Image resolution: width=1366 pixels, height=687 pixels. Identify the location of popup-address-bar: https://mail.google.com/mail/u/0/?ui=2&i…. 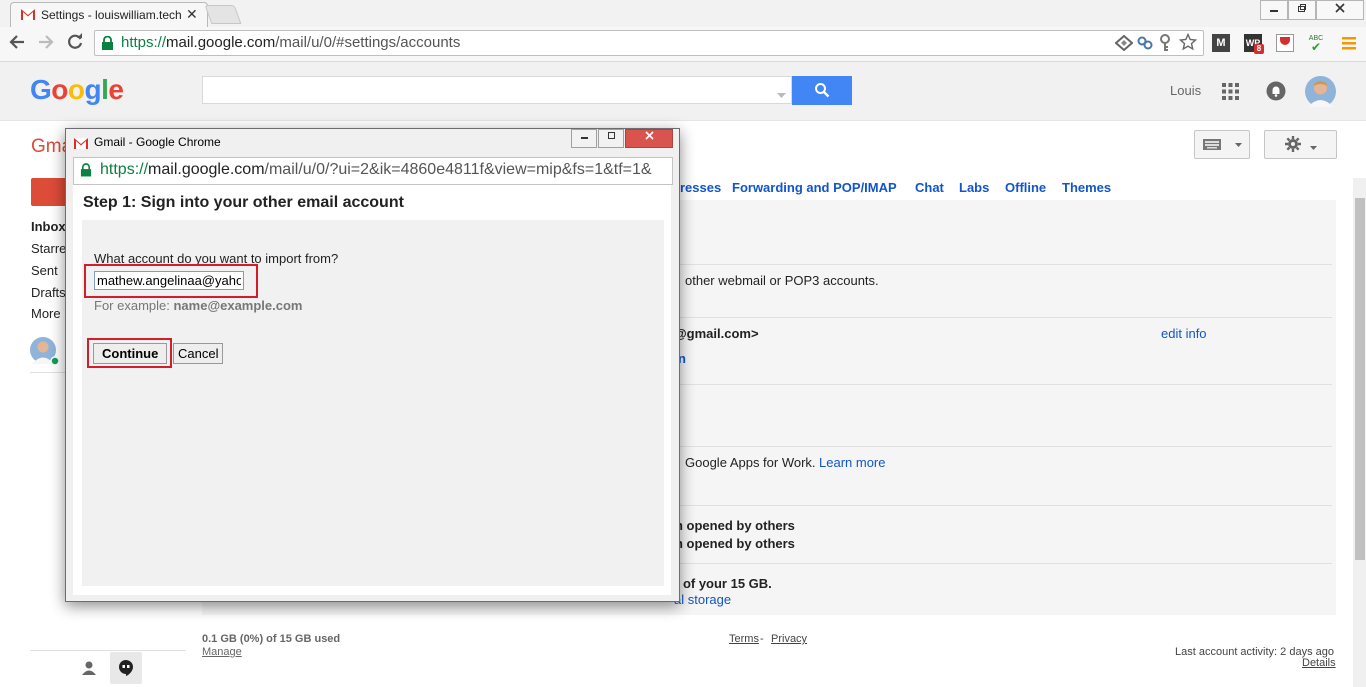
(373, 171).